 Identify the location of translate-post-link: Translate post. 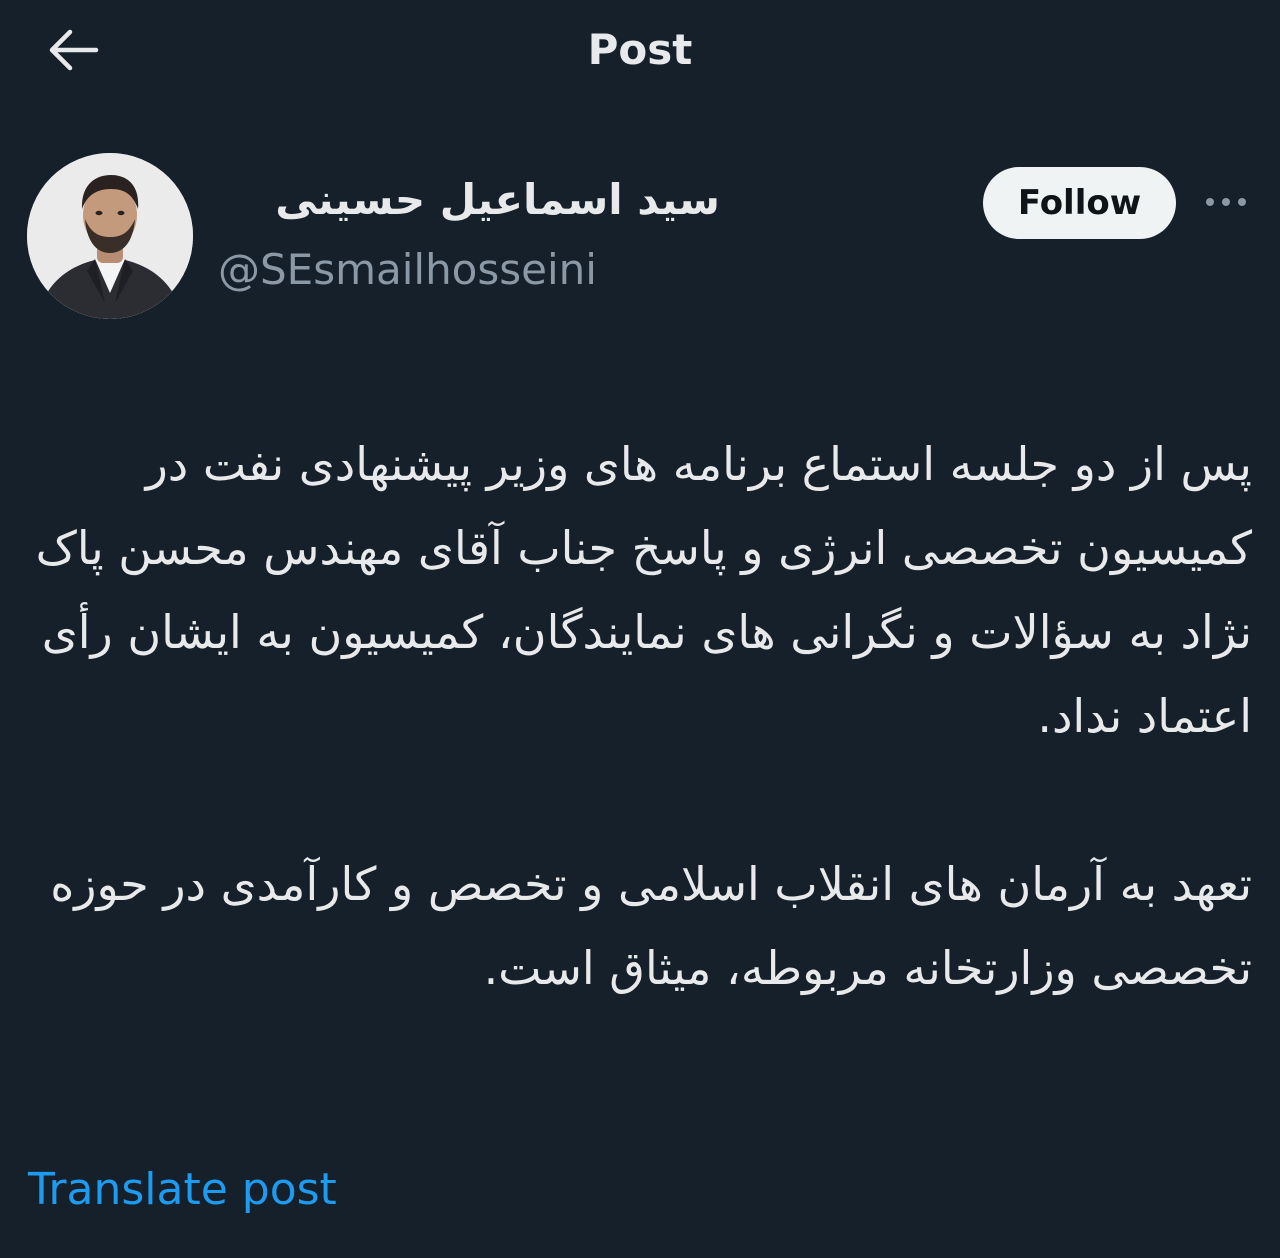
(182, 1190).